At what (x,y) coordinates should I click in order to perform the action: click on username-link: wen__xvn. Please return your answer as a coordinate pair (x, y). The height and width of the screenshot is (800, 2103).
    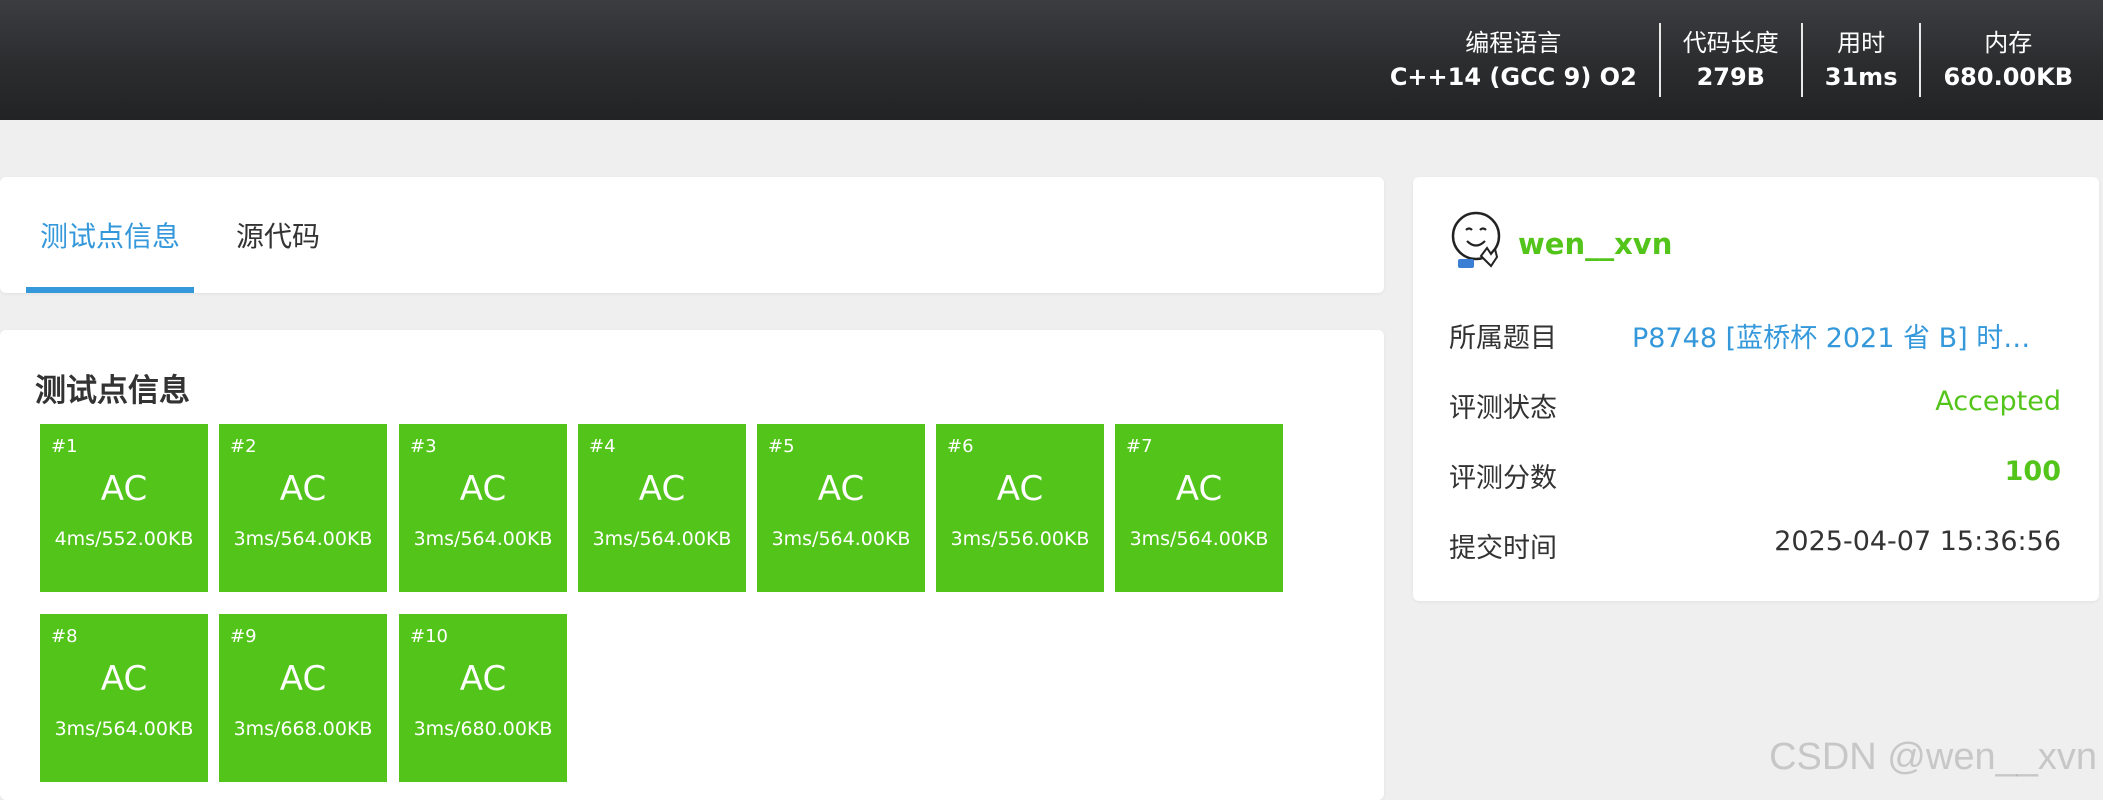
    Looking at the image, I should click on (1595, 244).